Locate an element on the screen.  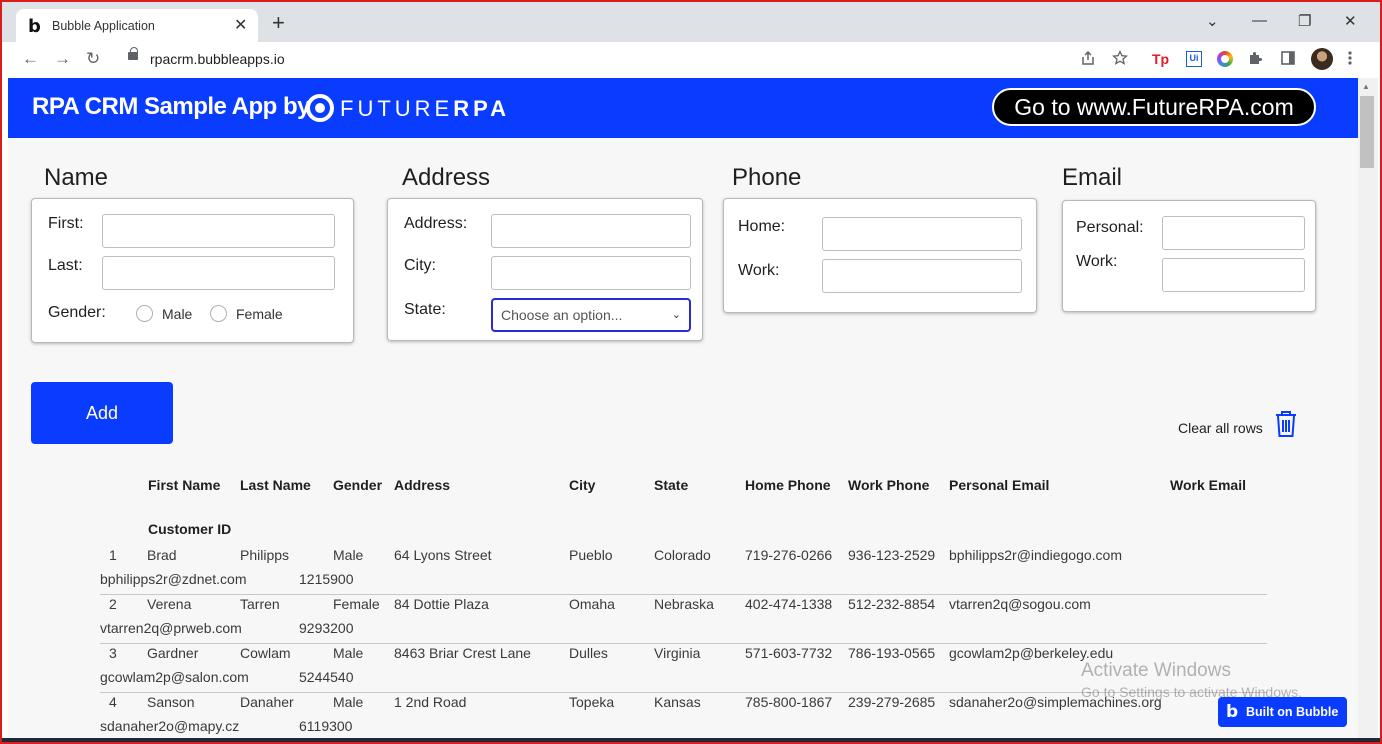
cell-work-email: gcowlam2p@salon.com is located at coordinates (174, 677).